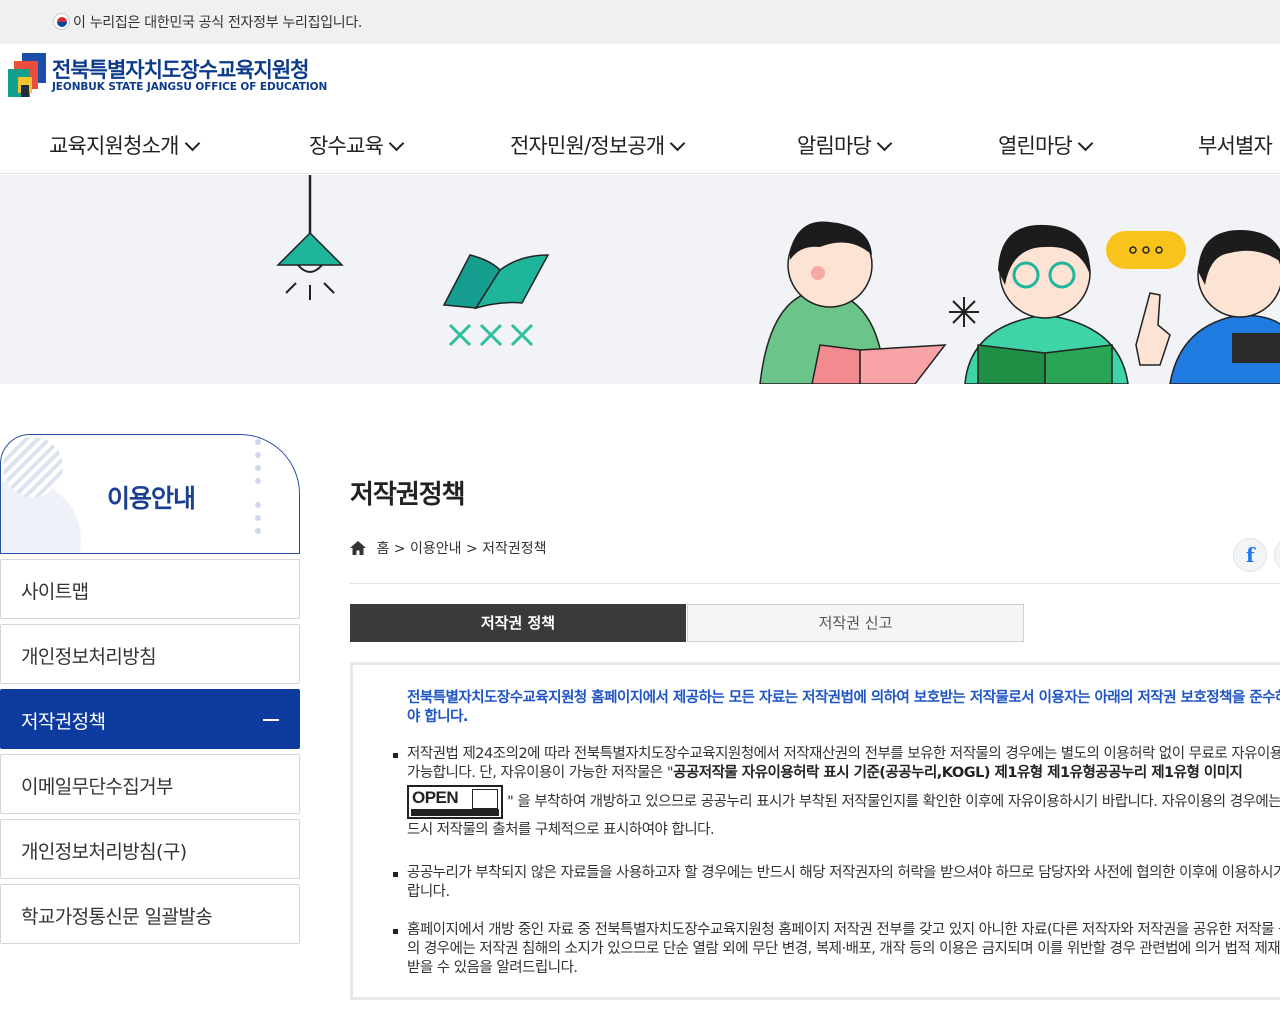 The image size is (1280, 1024). I want to click on home-icon, so click(358, 548).